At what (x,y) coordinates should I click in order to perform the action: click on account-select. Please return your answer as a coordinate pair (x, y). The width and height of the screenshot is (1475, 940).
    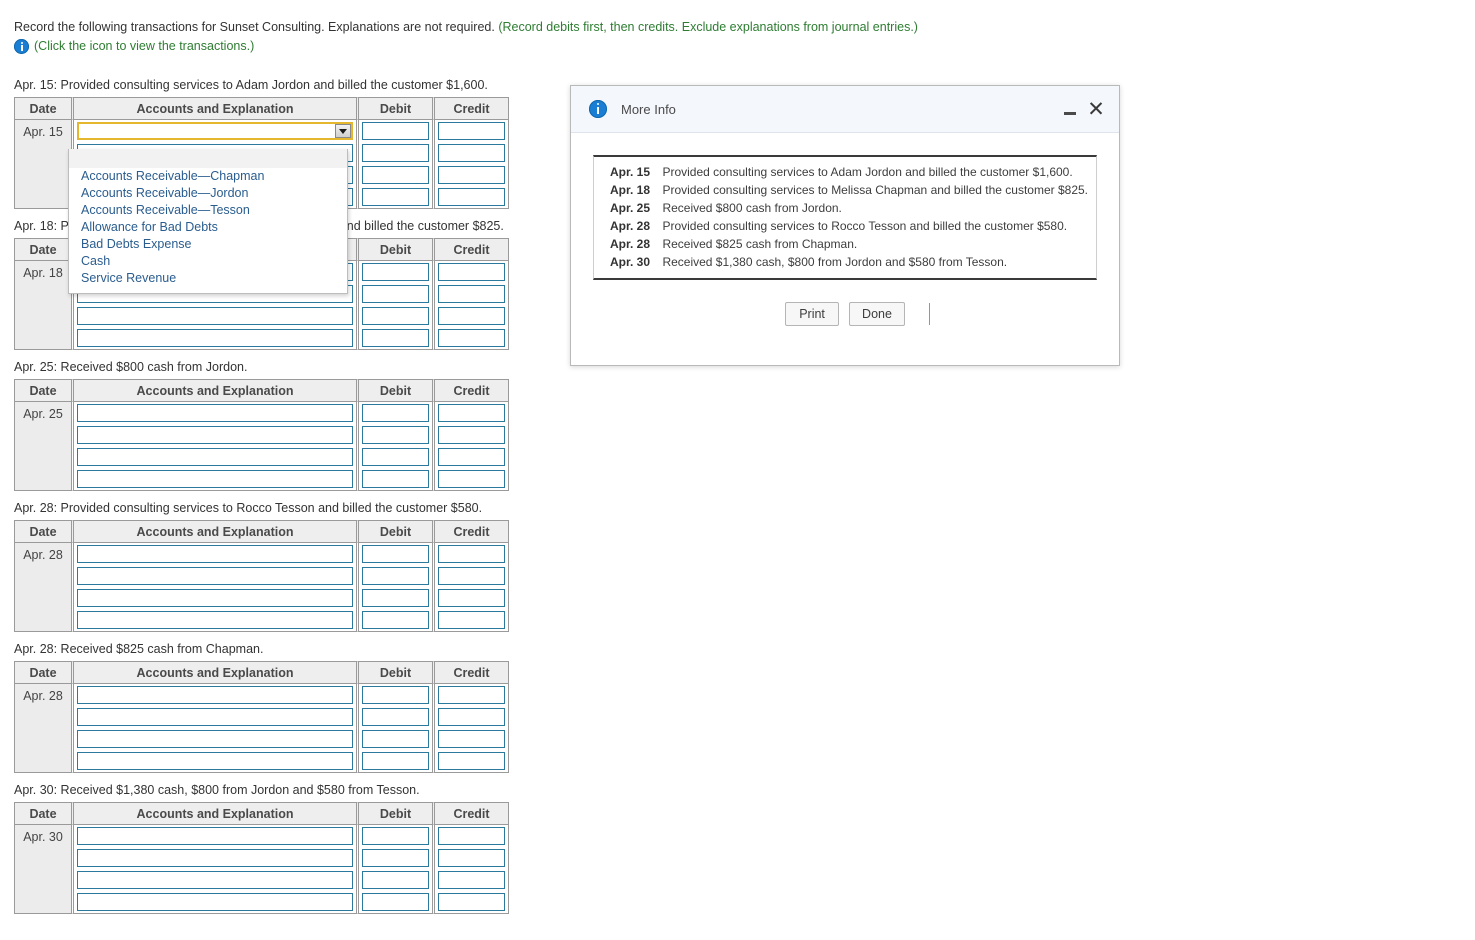
    Looking at the image, I should click on (215, 131).